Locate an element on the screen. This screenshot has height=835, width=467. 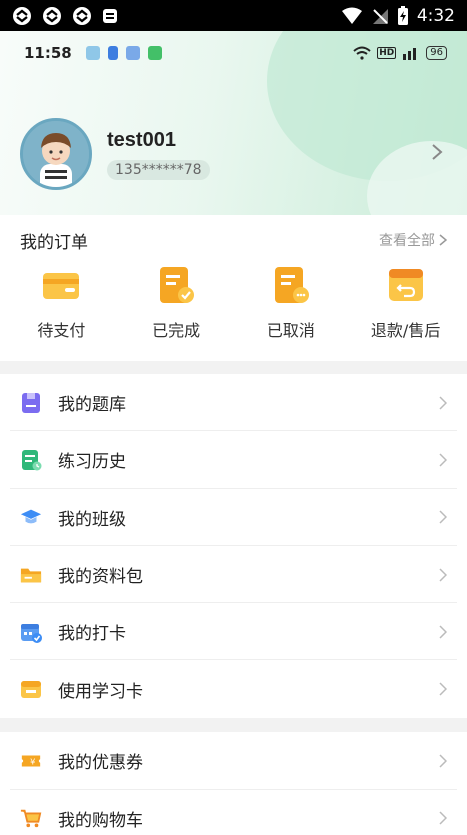
menu-label: 使用学习卡 is located at coordinates (100, 691).